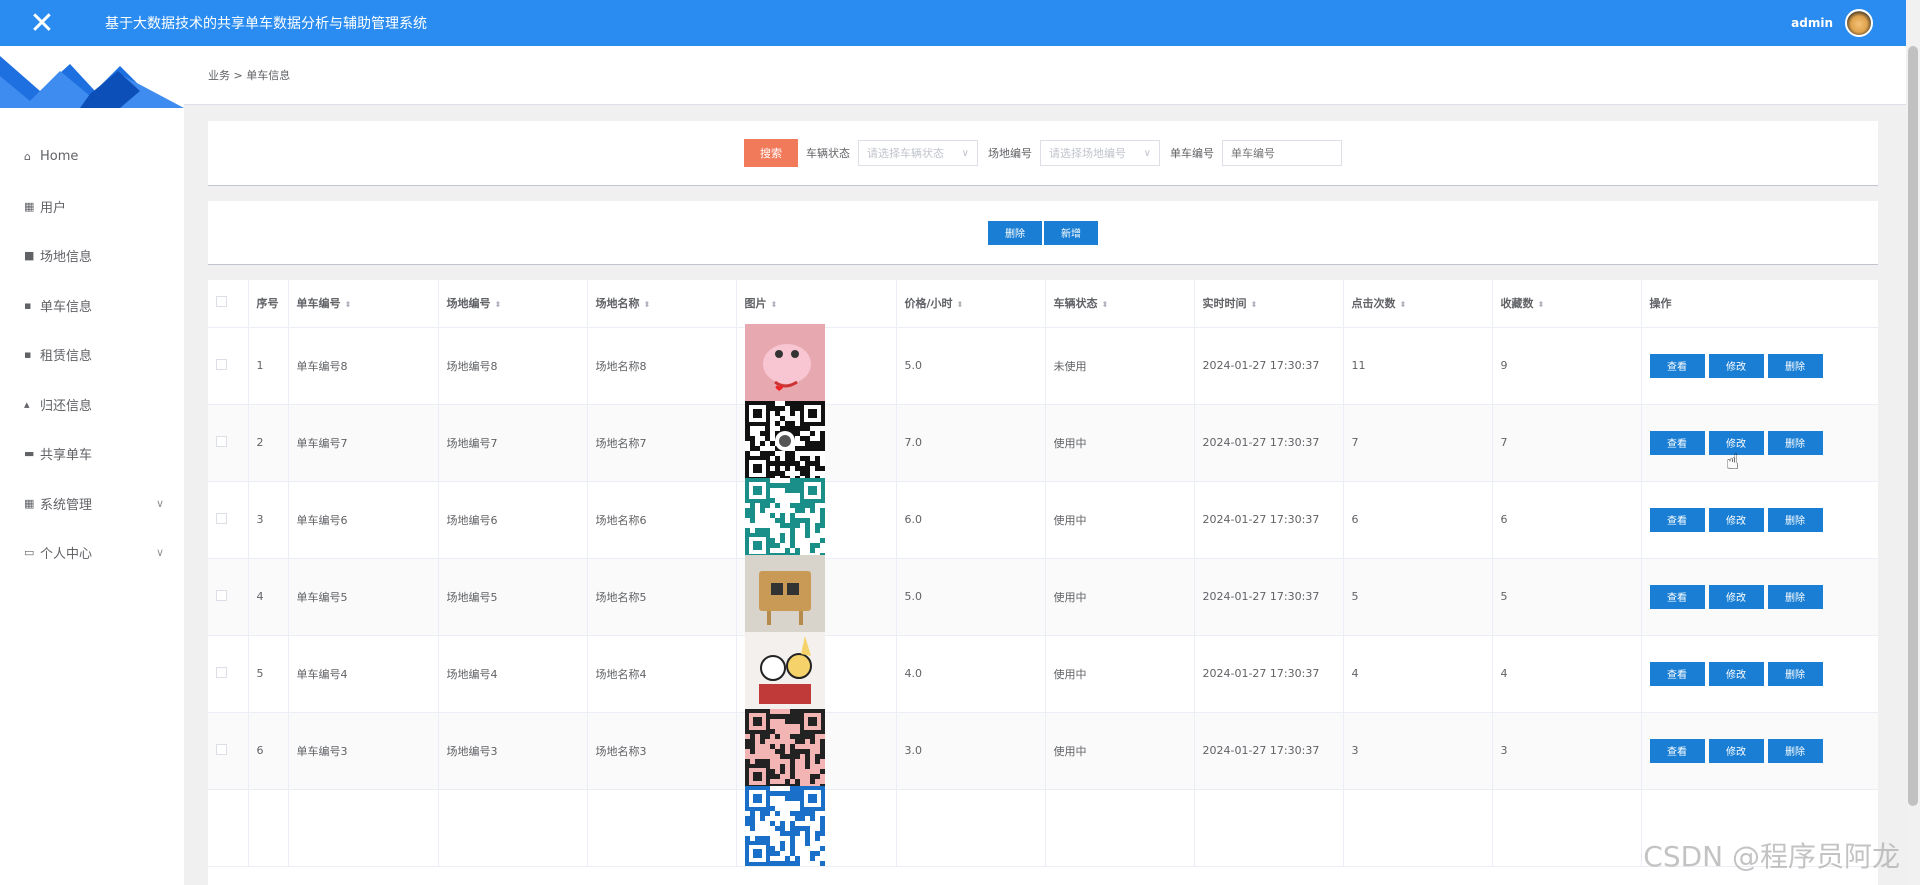 The width and height of the screenshot is (1920, 885). I want to click on image-cell, so click(816, 672).